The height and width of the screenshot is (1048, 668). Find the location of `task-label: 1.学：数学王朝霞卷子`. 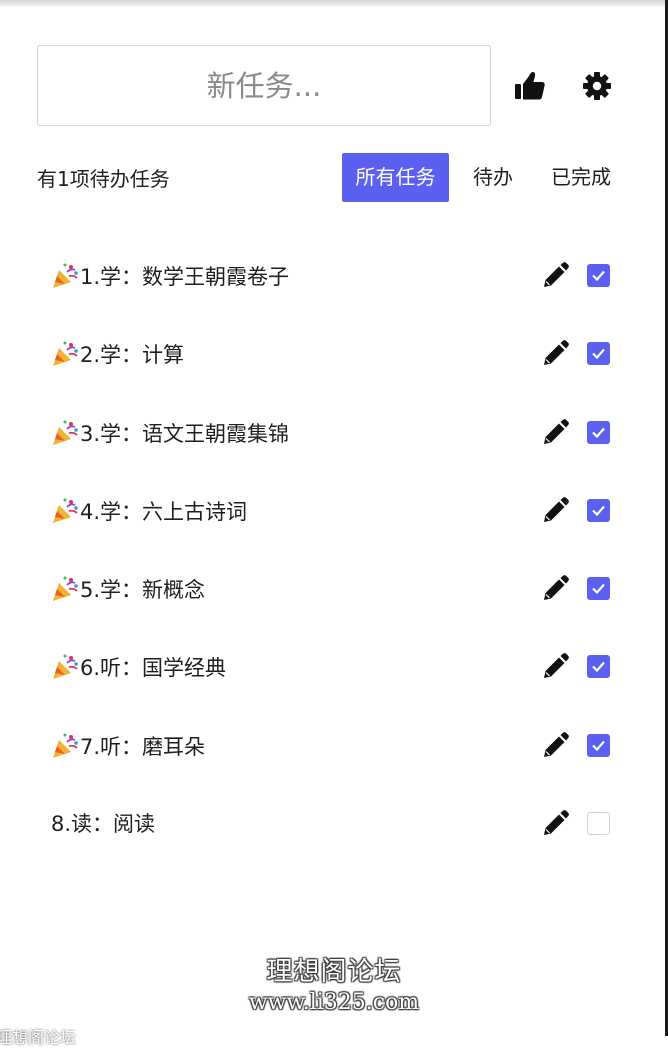

task-label: 1.学：数学王朝霞卷子 is located at coordinates (185, 277).